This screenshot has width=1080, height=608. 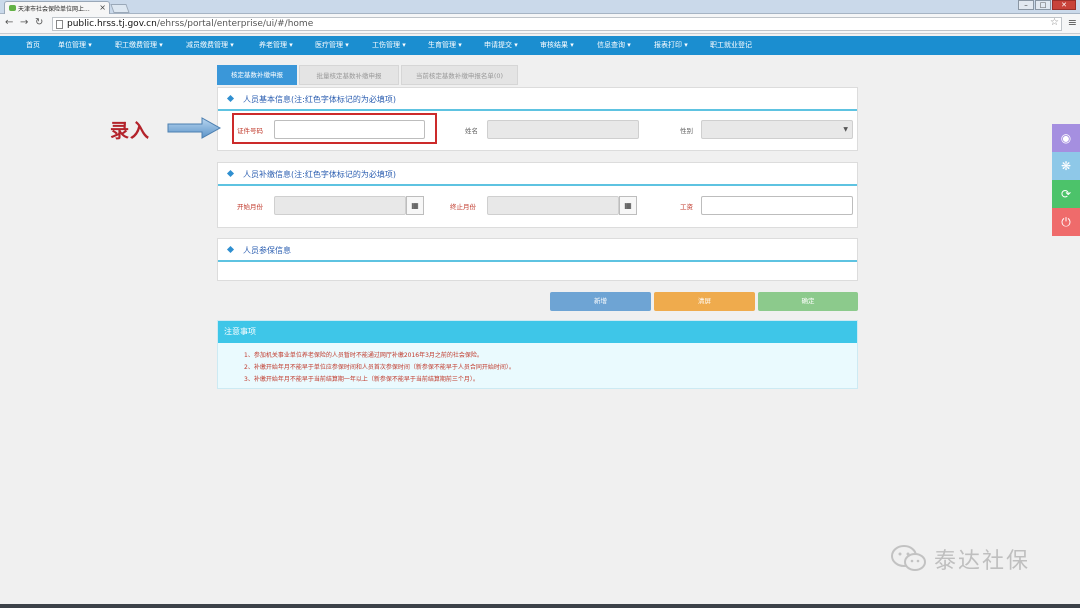 What do you see at coordinates (1026, 5) in the screenshot?
I see `minimize-icon: –` at bounding box center [1026, 5].